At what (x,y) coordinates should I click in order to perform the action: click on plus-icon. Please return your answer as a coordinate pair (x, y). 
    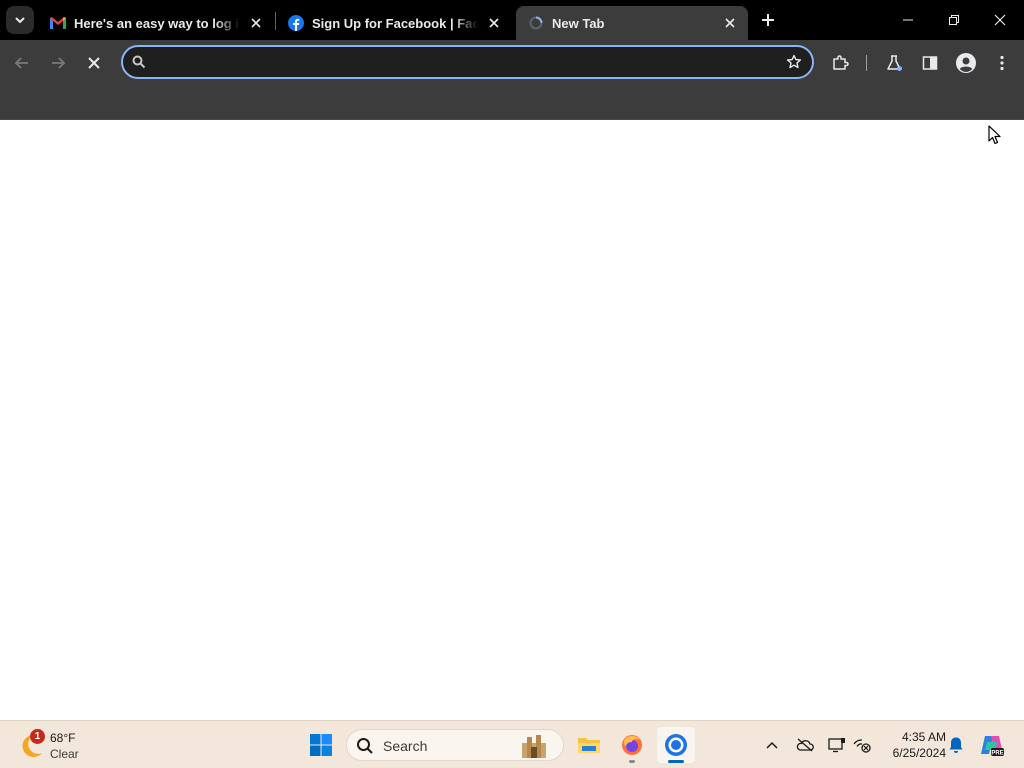
    Looking at the image, I should click on (768, 20).